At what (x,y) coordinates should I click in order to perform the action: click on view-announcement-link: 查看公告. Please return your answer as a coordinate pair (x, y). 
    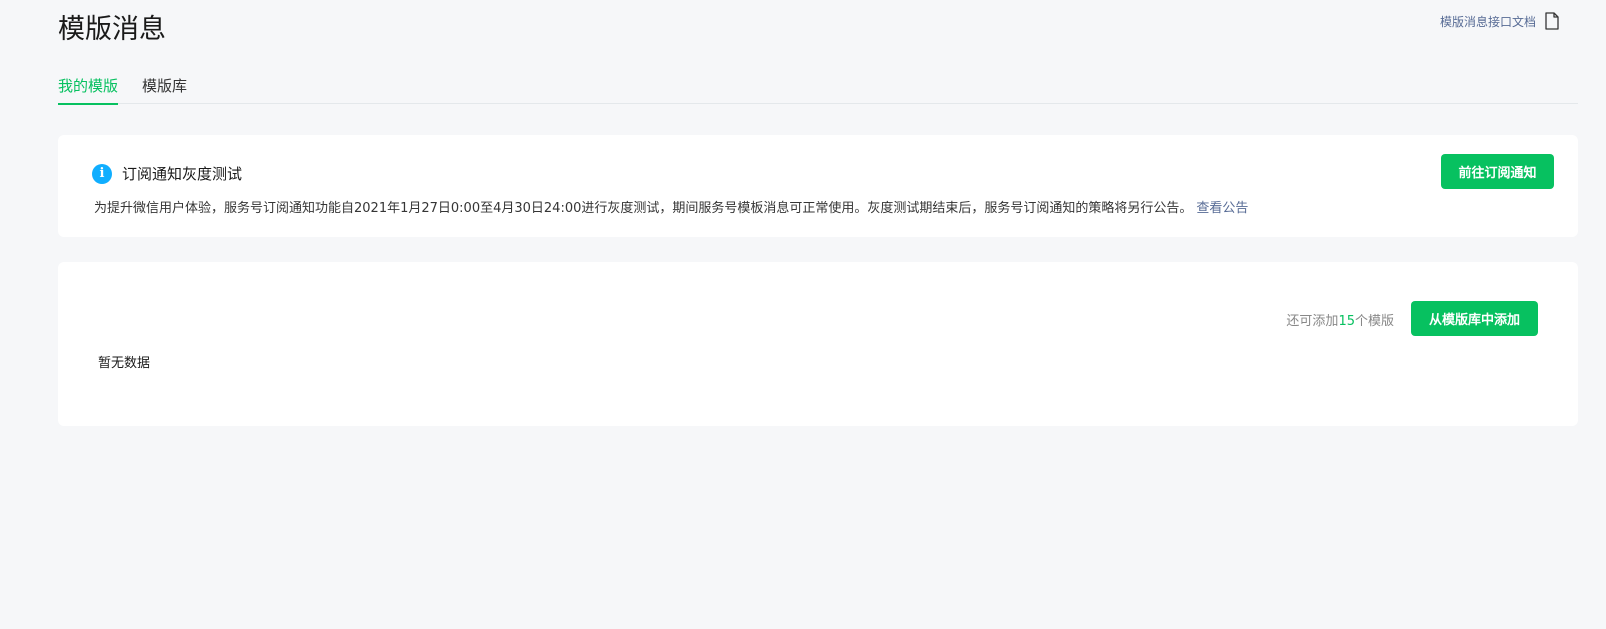
    Looking at the image, I should click on (1222, 208).